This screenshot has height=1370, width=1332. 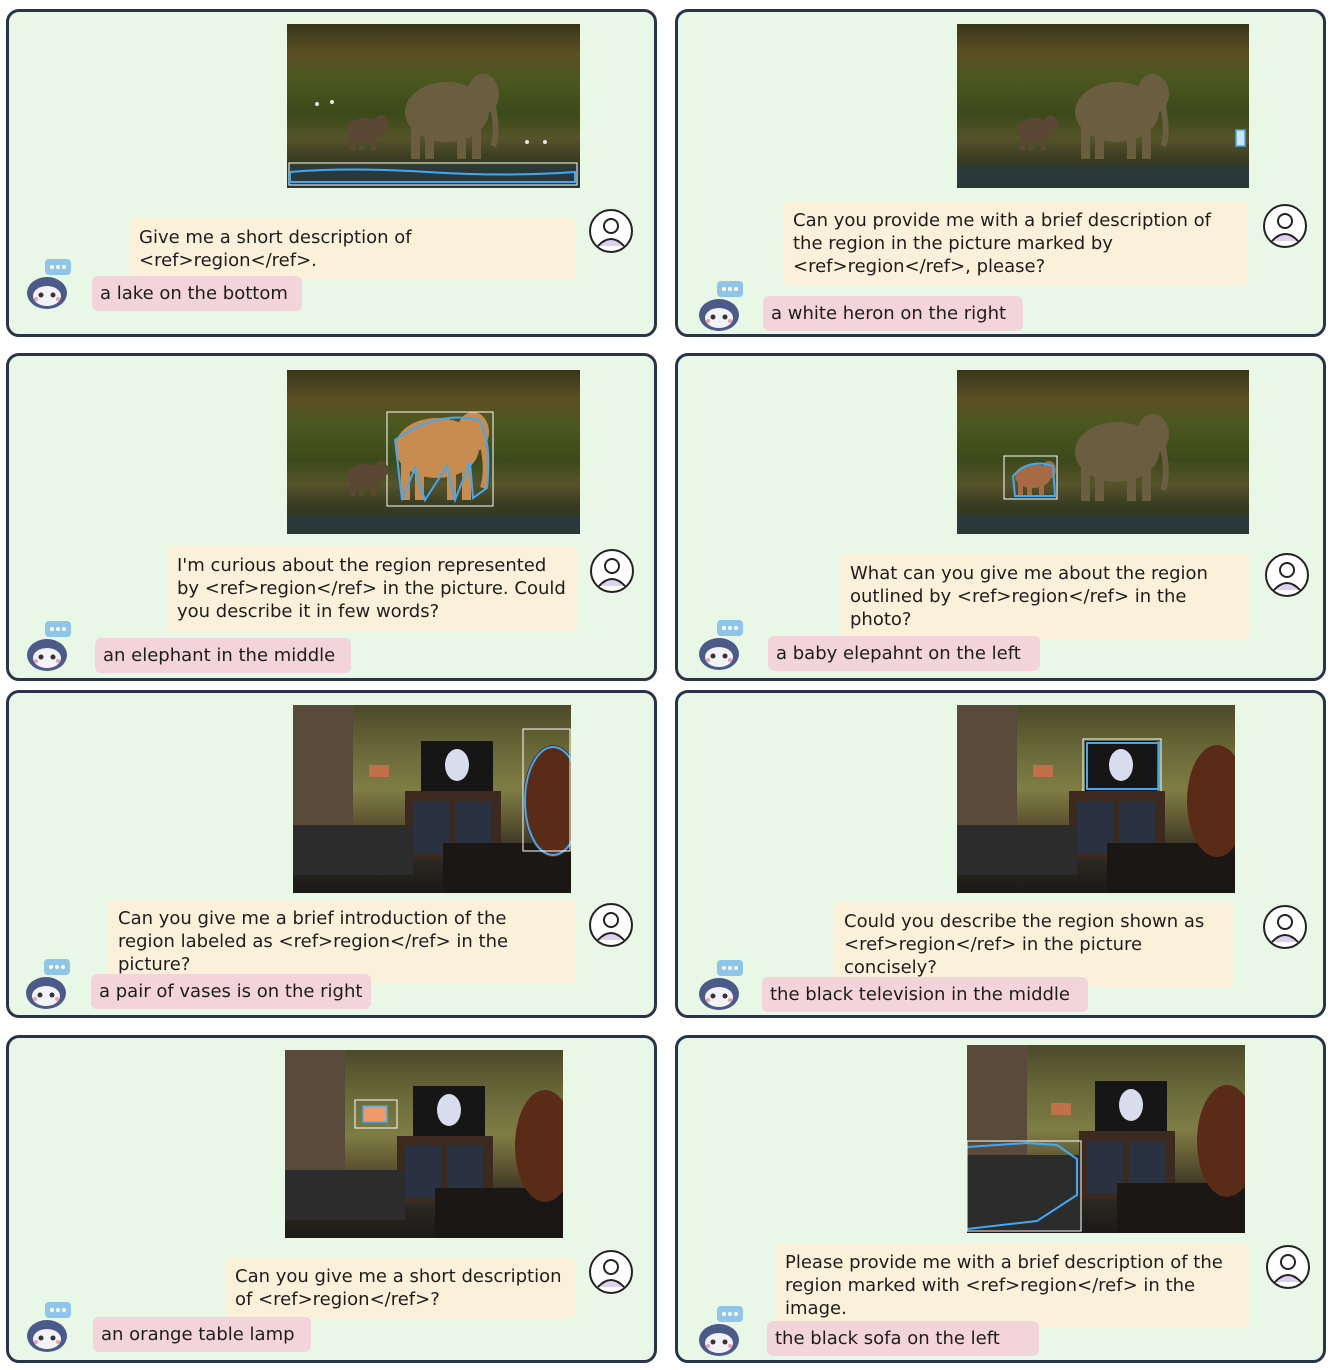 What do you see at coordinates (904, 653) in the screenshot?
I see `bot-answer-bubble: a baby elepahnt on the left` at bounding box center [904, 653].